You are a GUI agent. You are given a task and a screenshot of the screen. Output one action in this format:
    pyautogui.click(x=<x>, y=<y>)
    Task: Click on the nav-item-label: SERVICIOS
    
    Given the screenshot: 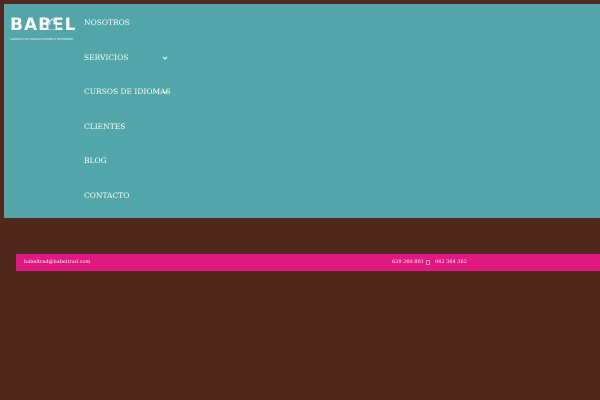 What is the action you would take?
    pyautogui.click(x=106, y=57)
    